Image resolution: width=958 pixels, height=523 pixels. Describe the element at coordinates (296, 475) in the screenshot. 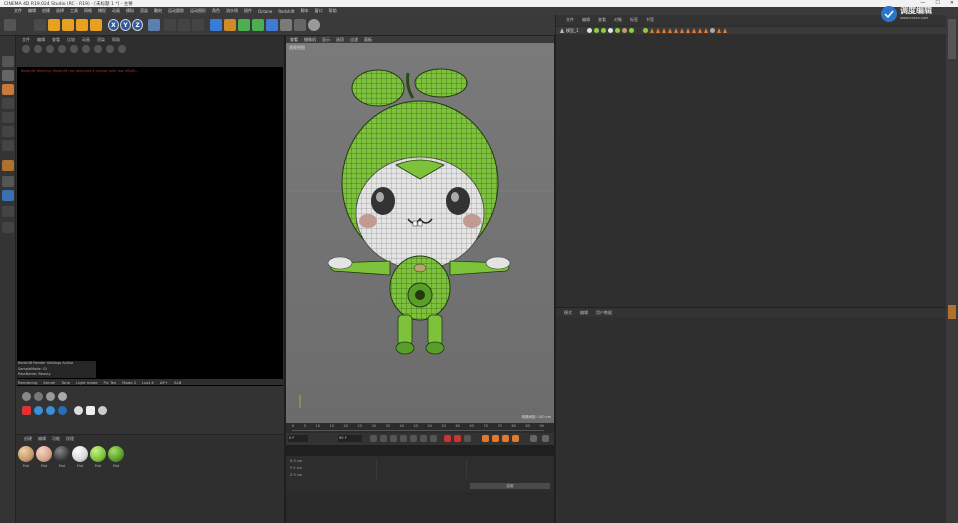

I see `coord-z: Z 0 cm` at that location.